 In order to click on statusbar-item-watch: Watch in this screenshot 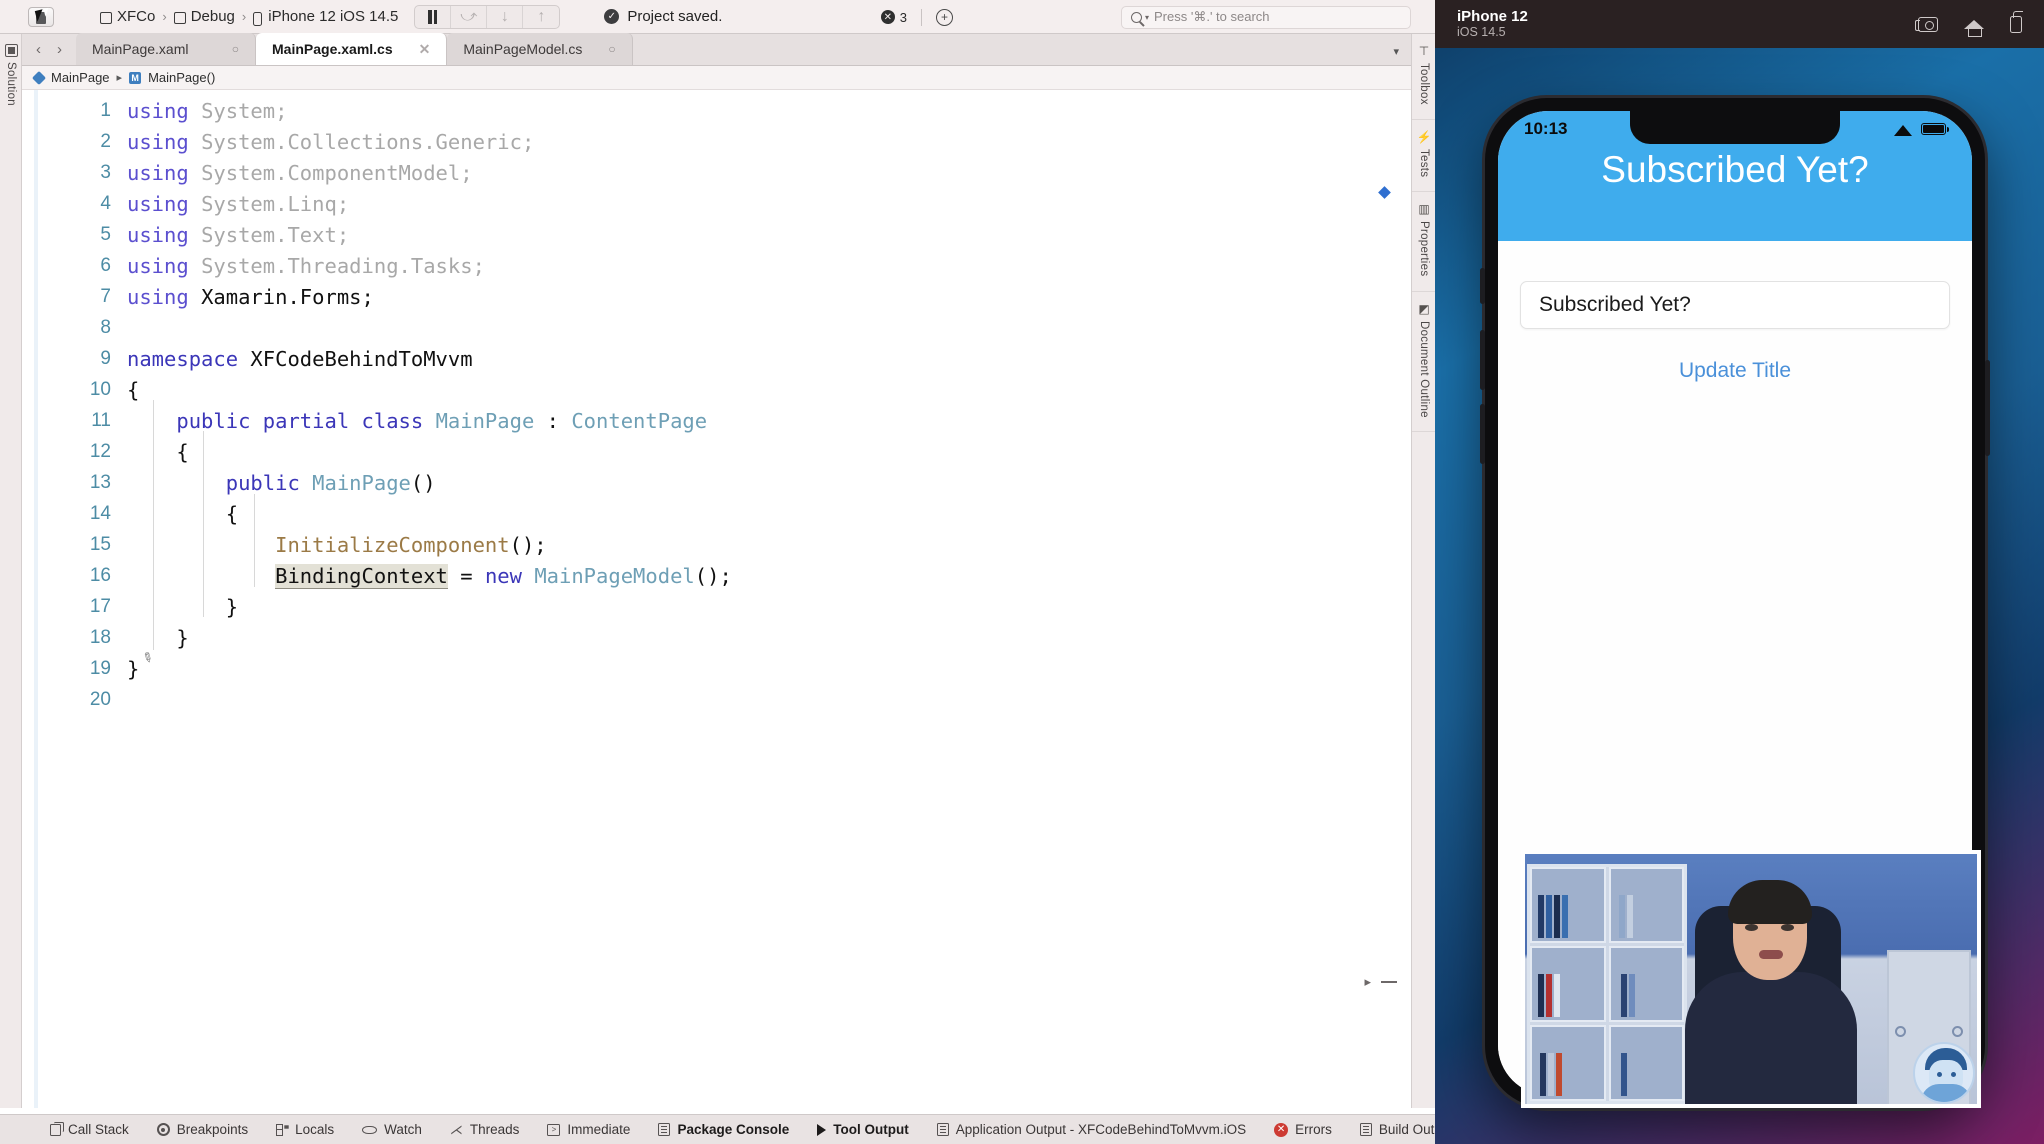, I will do `click(392, 1129)`.